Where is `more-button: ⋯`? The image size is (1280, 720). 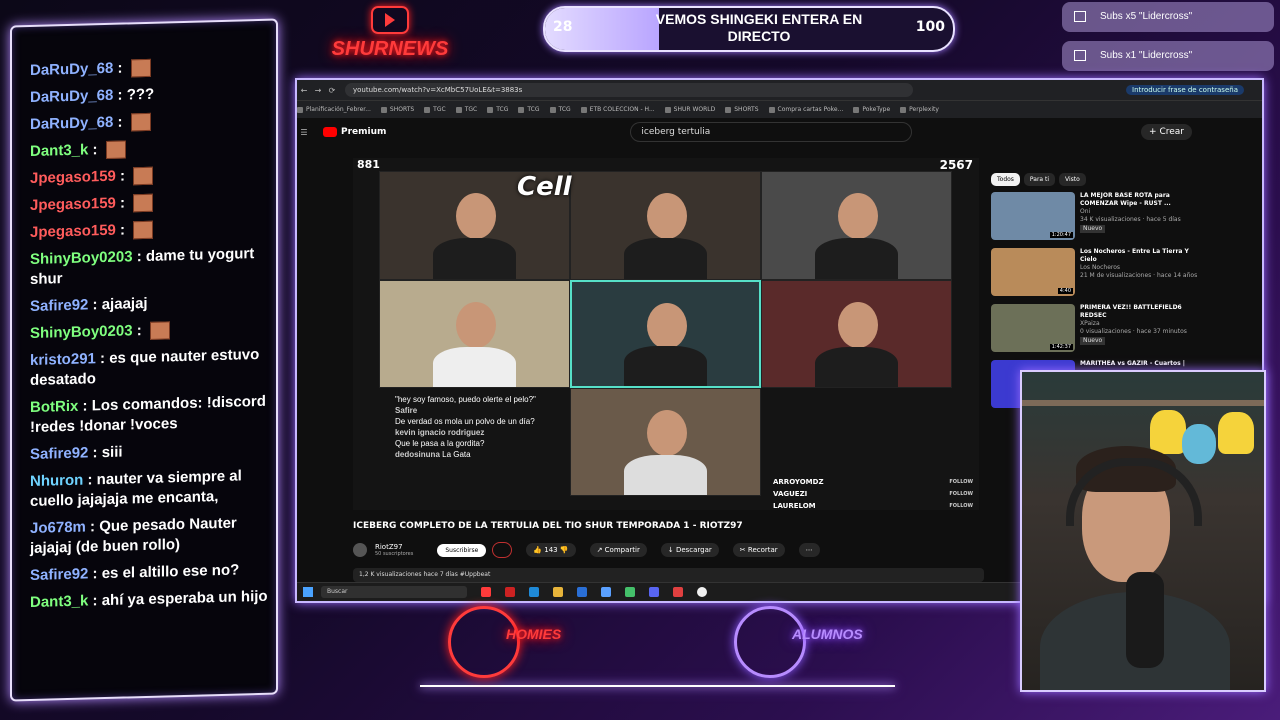 more-button: ⋯ is located at coordinates (809, 550).